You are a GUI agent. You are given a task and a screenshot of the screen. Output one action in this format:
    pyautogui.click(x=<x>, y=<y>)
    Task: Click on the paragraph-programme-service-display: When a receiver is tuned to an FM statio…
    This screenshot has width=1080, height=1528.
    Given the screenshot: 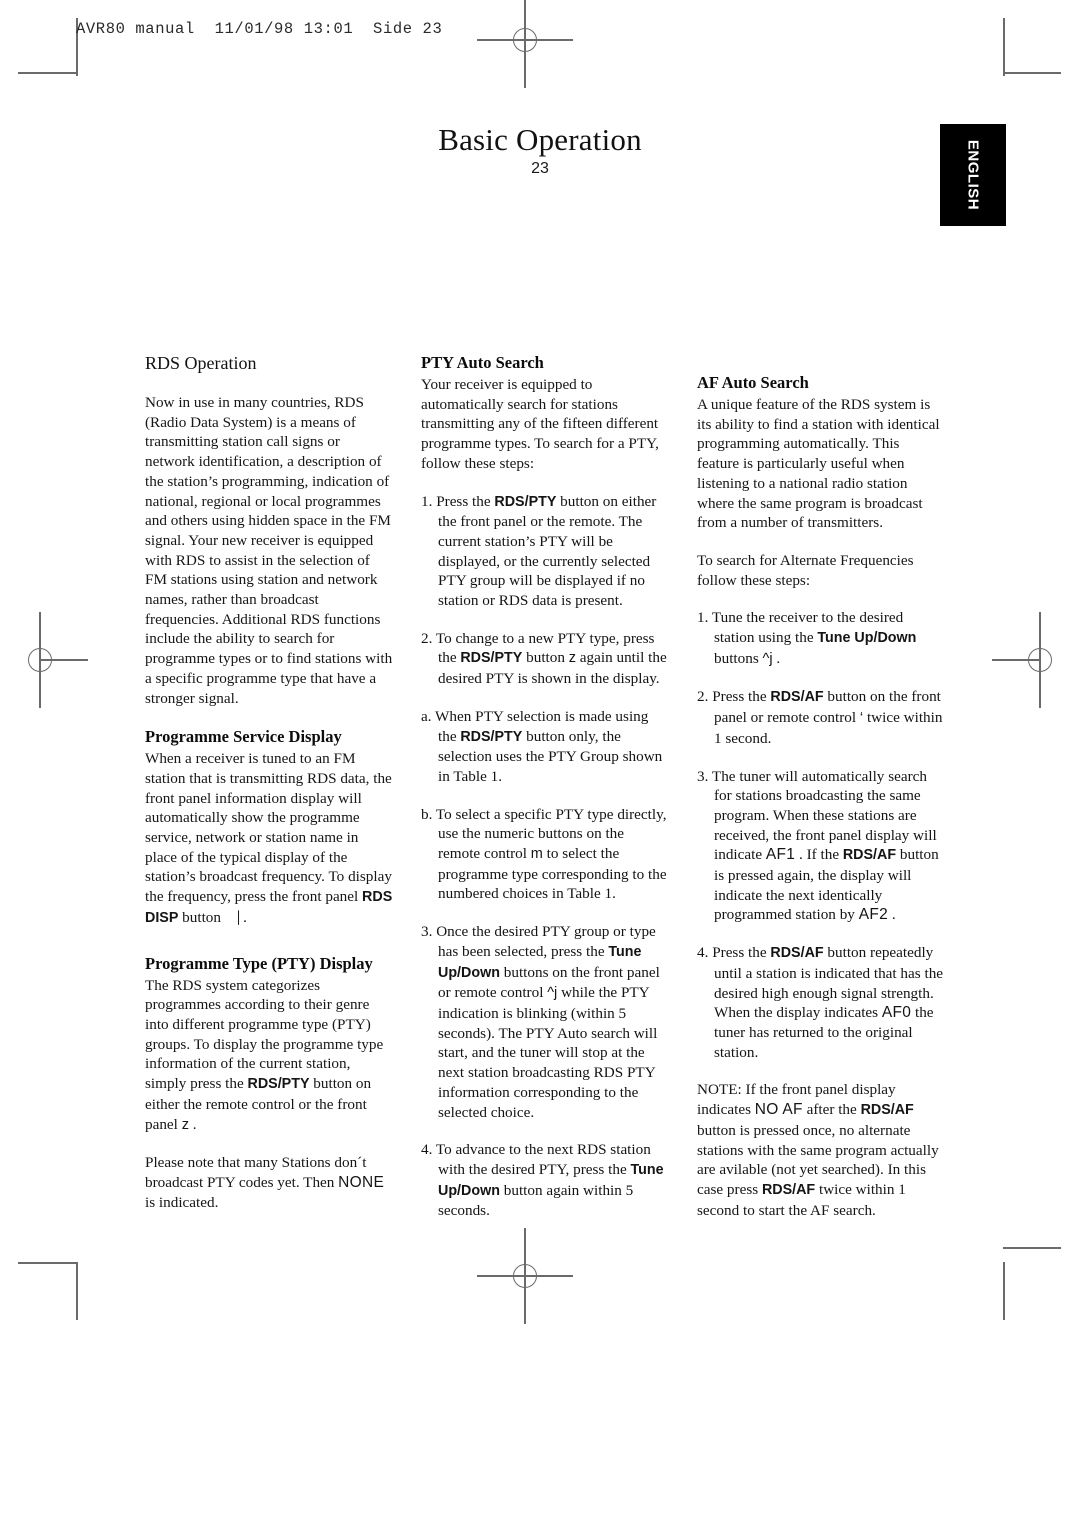 What is the action you would take?
    pyautogui.click(x=269, y=838)
    